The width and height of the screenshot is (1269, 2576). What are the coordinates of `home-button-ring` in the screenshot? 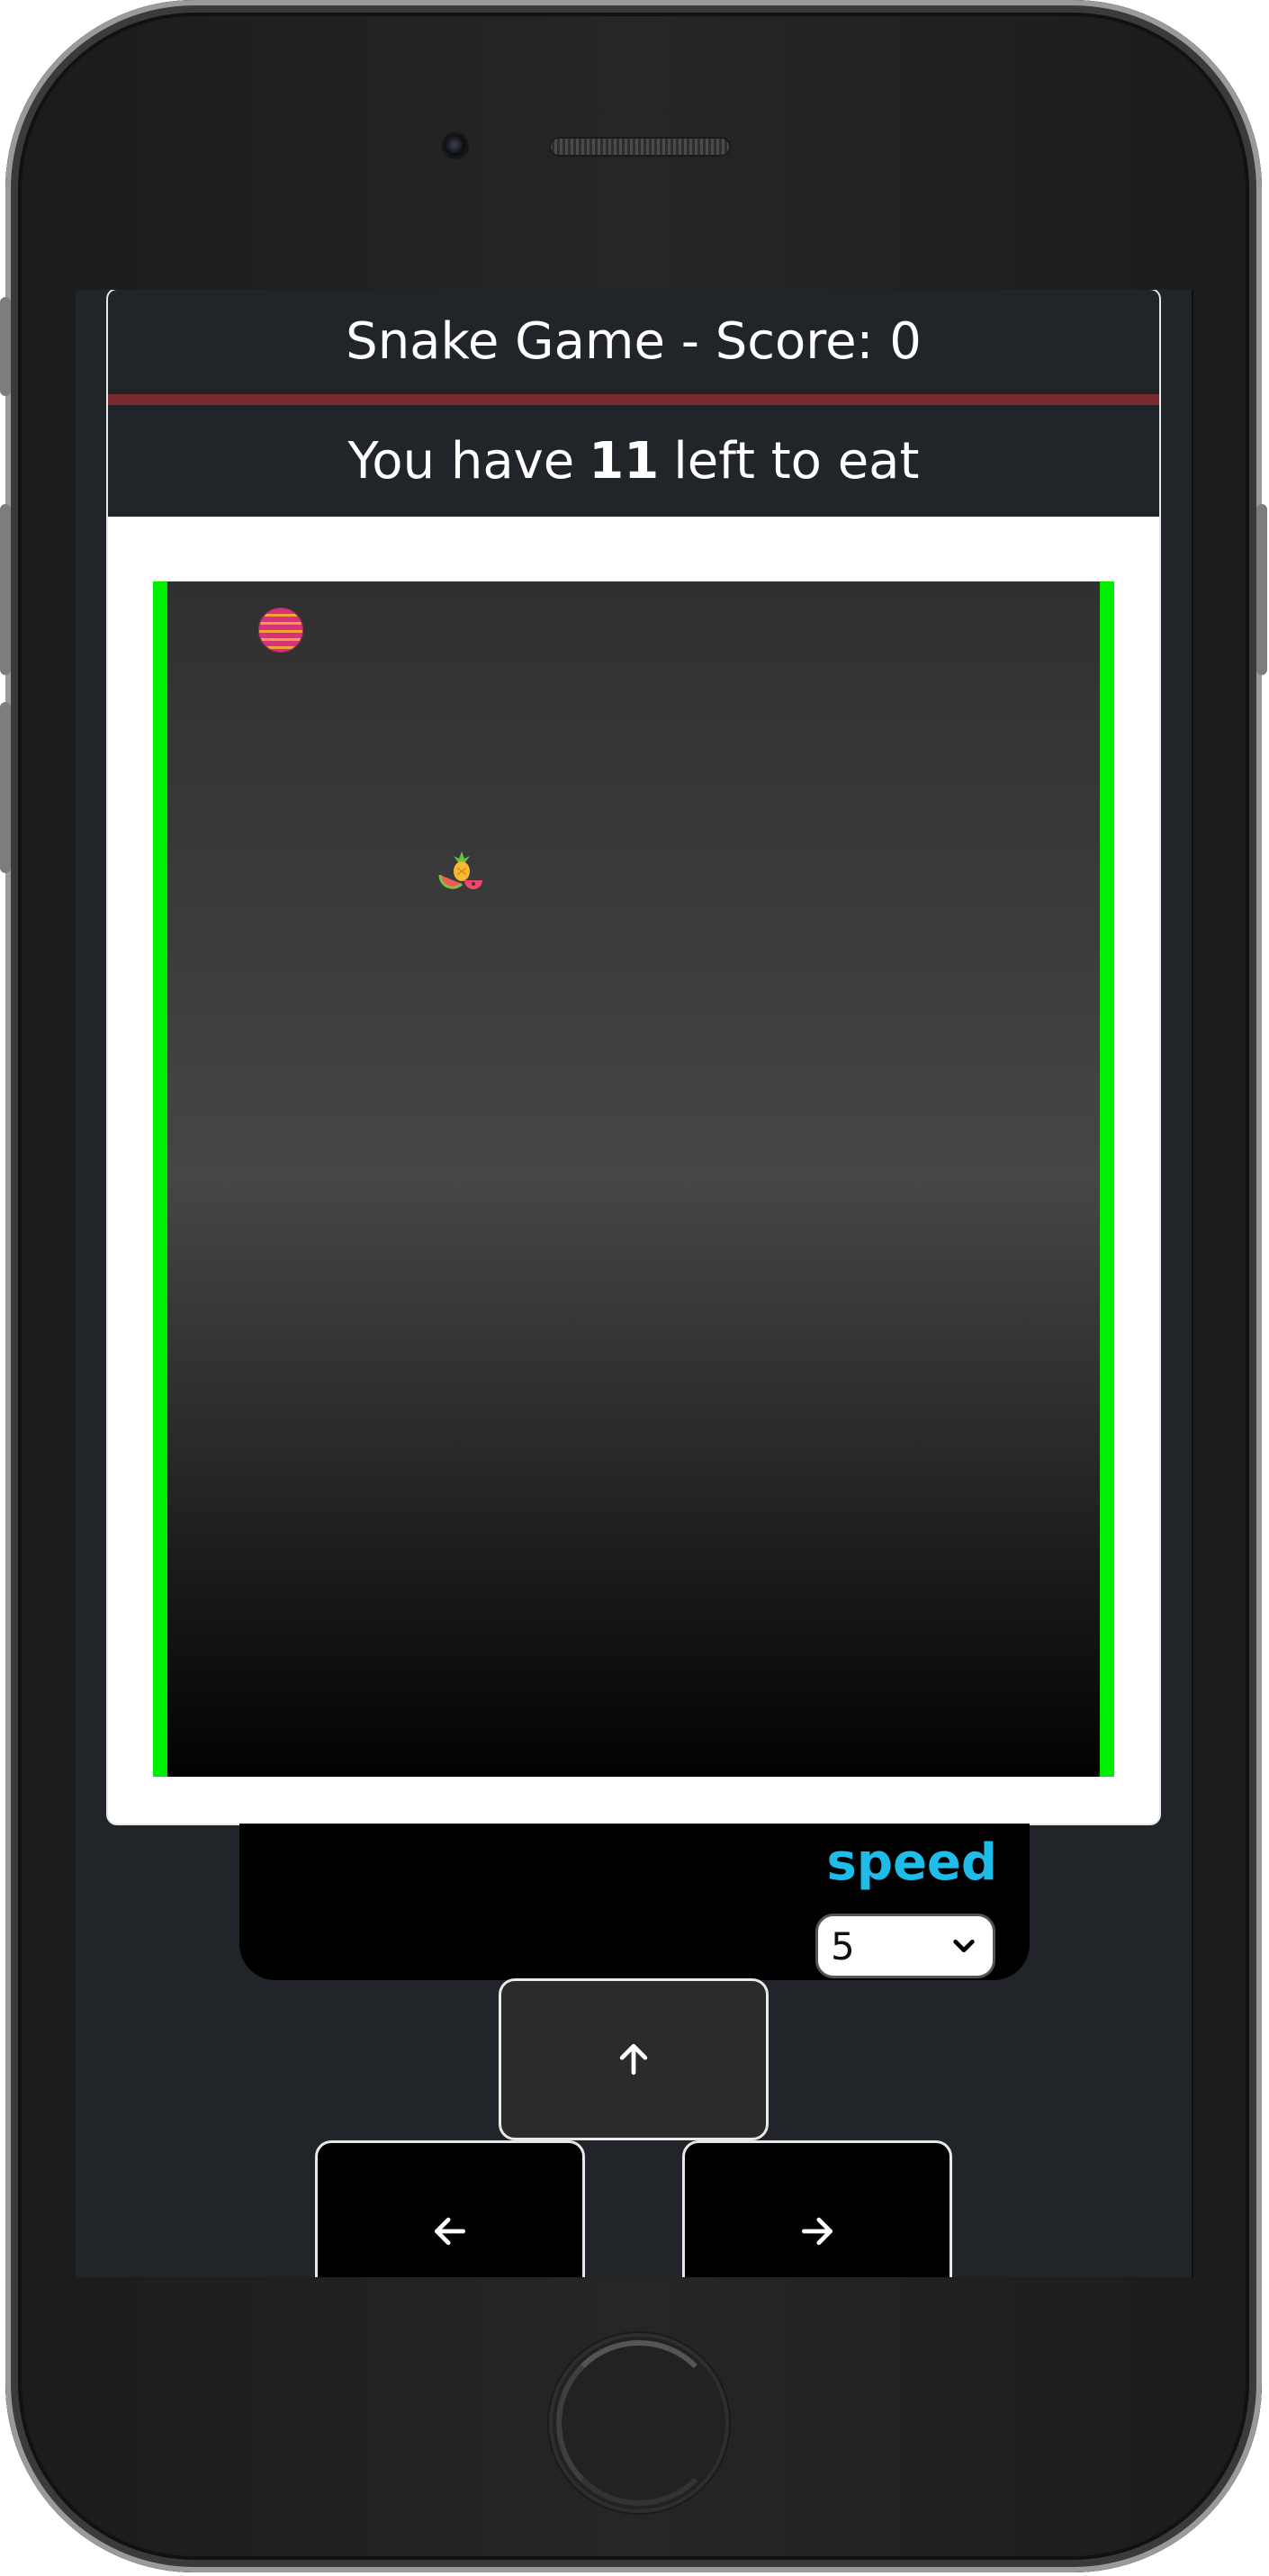 It's located at (639, 2423).